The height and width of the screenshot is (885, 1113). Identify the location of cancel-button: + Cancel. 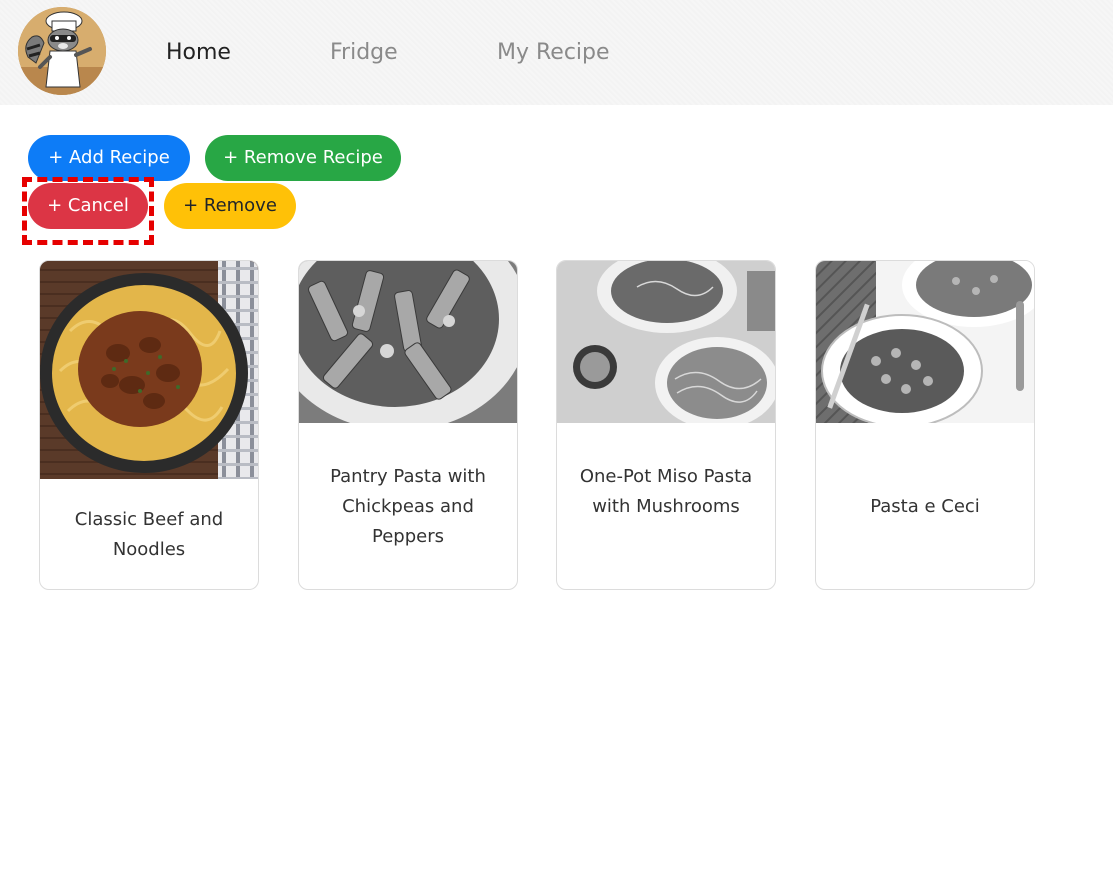
(88, 206).